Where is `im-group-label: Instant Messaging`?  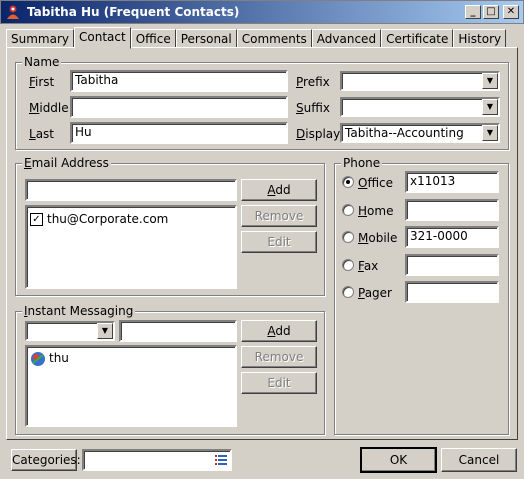
im-group-label: Instant Messaging is located at coordinates (79, 311).